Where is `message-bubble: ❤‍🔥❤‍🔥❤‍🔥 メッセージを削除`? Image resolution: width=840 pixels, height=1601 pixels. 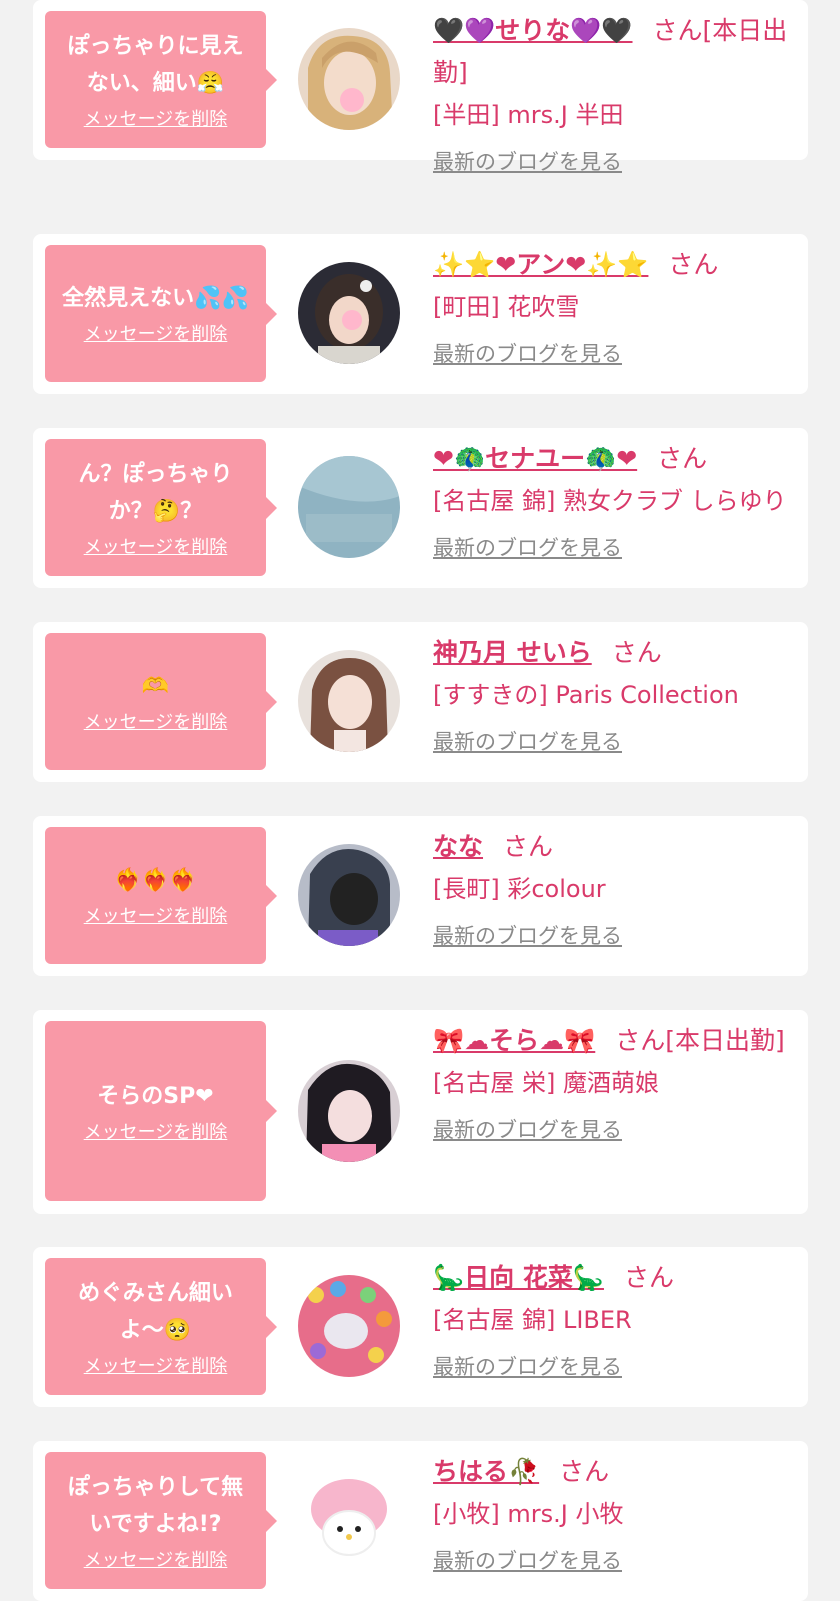
message-bubble: ❤‍🔥❤‍🔥❤‍🔥 メッセージを削除 is located at coordinates (161, 895).